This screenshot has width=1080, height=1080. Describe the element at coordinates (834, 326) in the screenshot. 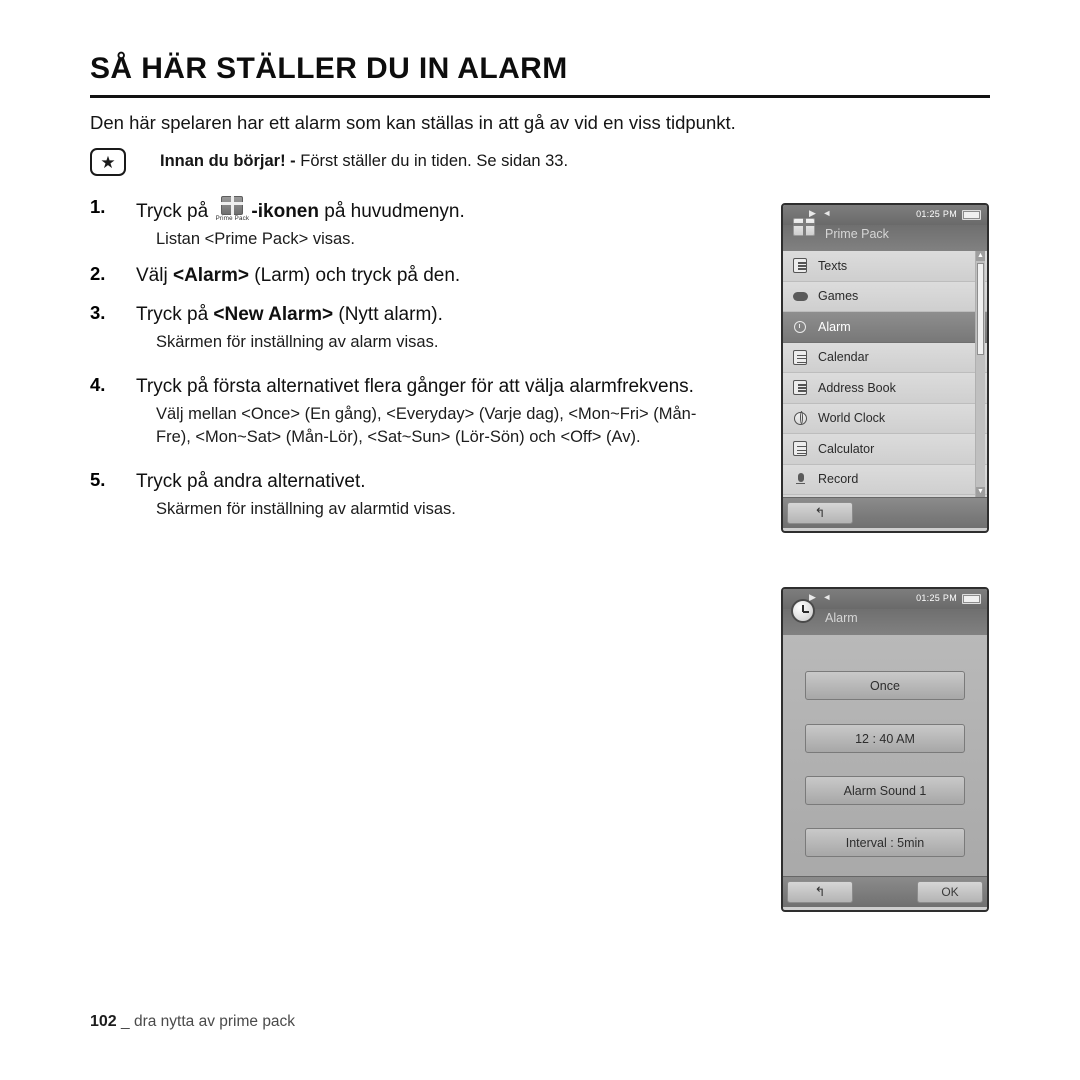

I see `menu-item-alarm-label: Alarm` at that location.